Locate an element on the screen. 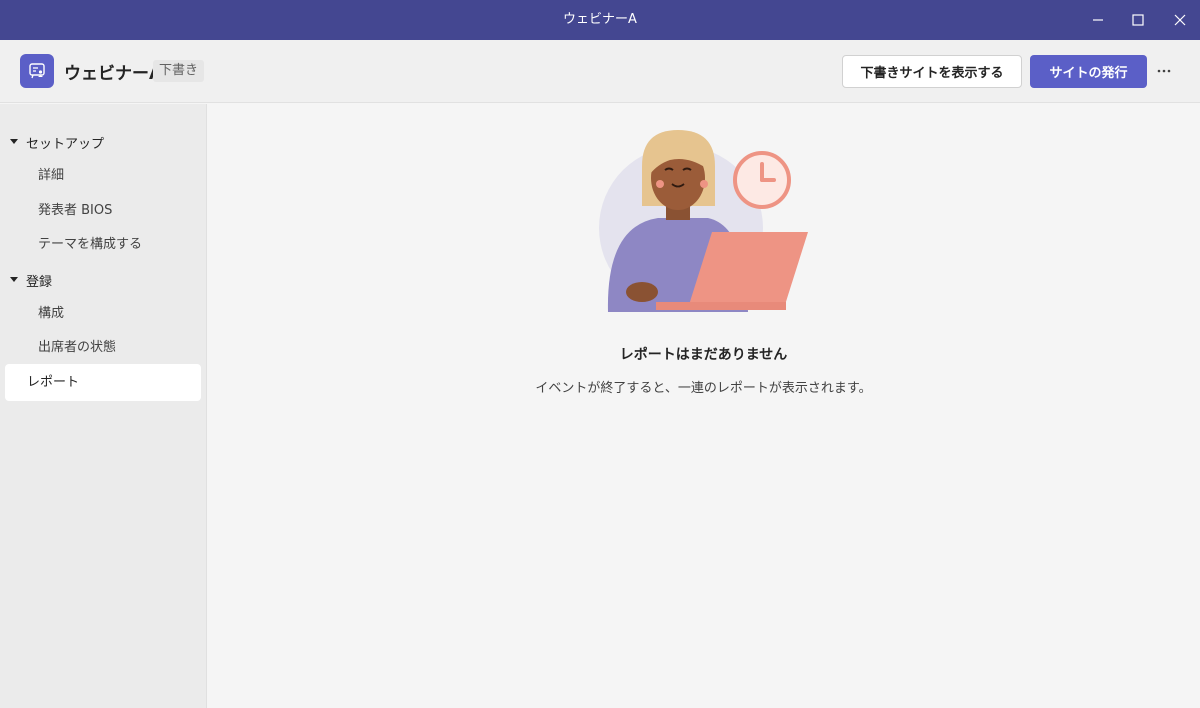  empty-state-description: イベントが終了すると、一連のレポートが表示されます。 is located at coordinates (703, 388).